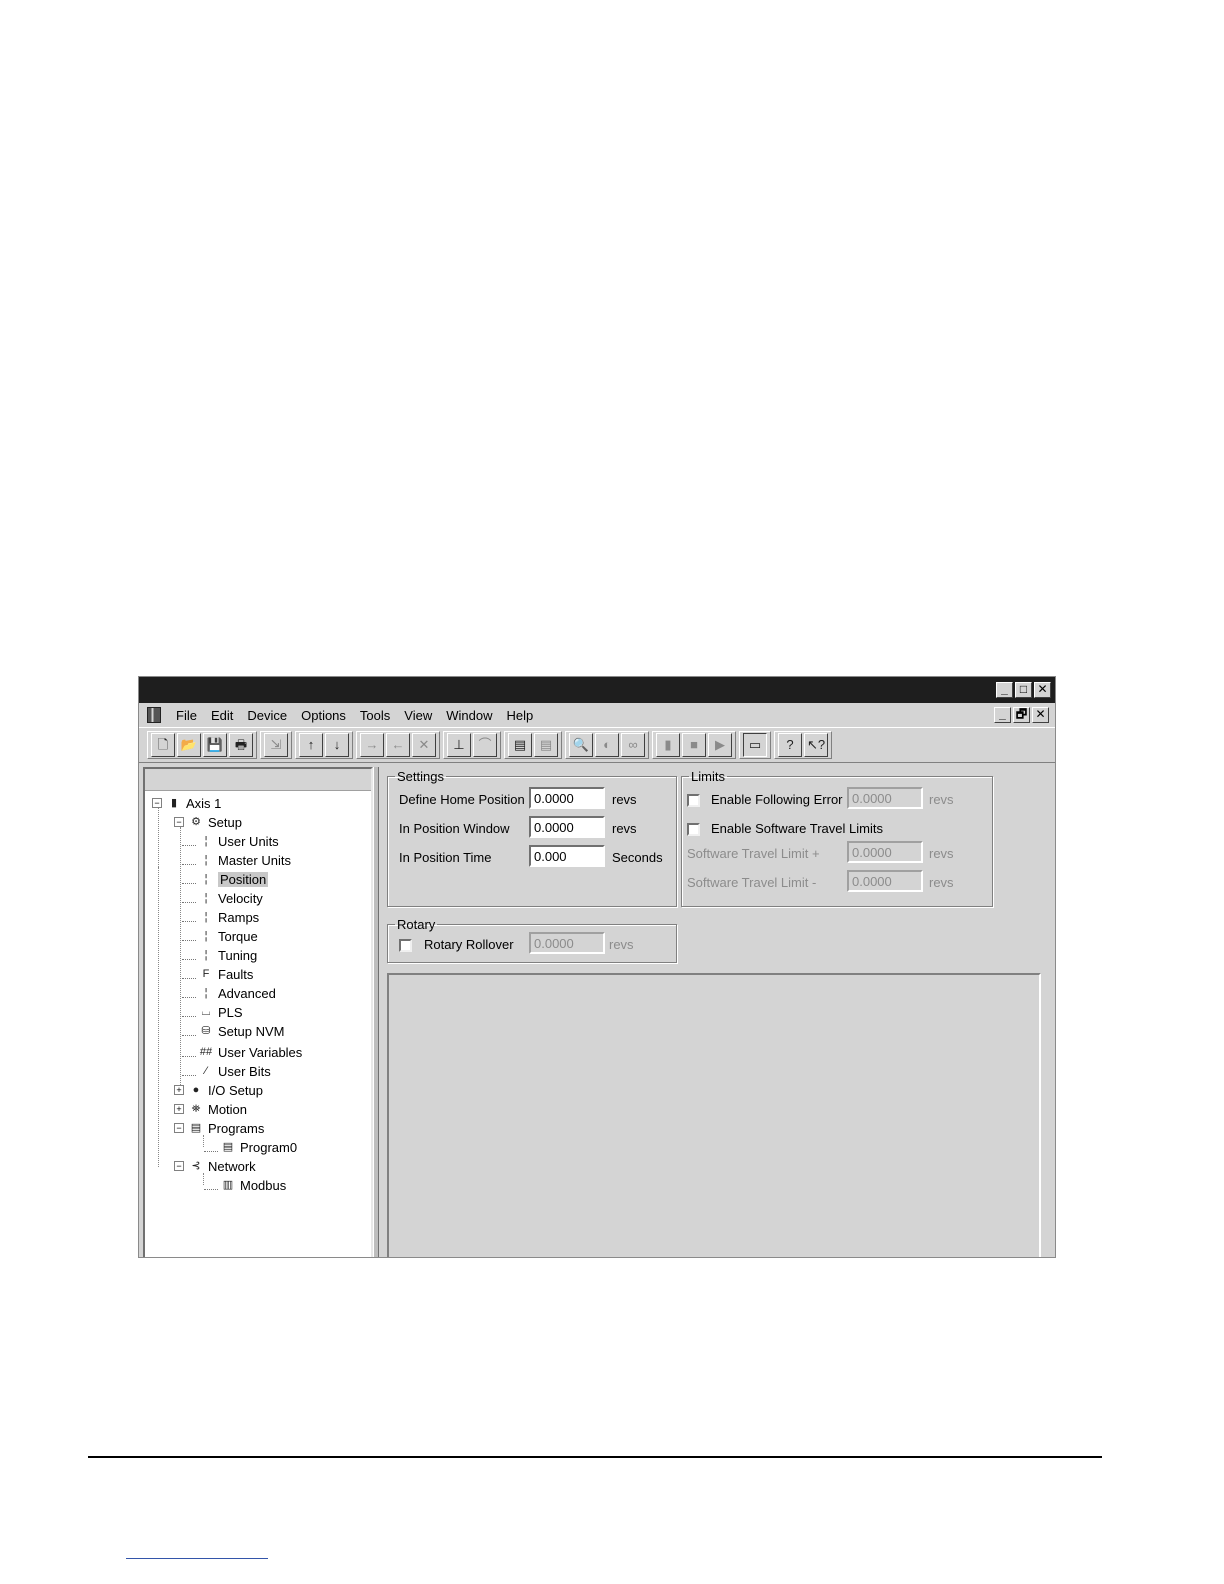 Image resolution: width=1224 pixels, height=1584 pixels. I want to click on mdi-restore-button: 🗗, so click(1021, 715).